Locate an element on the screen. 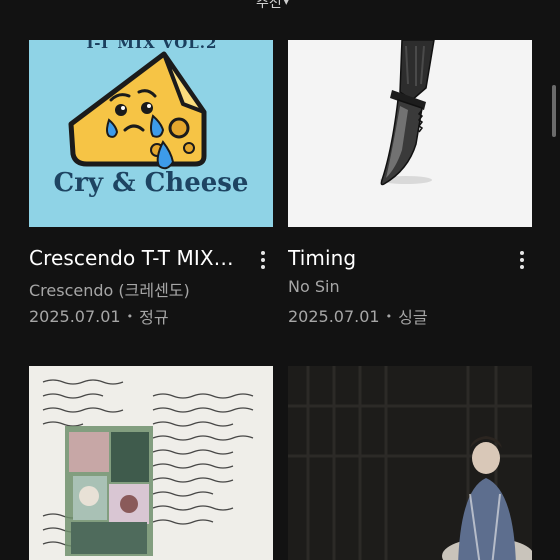 The width and height of the screenshot is (560, 560). album-artist: Crescendo (크레센도) is located at coordinates (109, 289).